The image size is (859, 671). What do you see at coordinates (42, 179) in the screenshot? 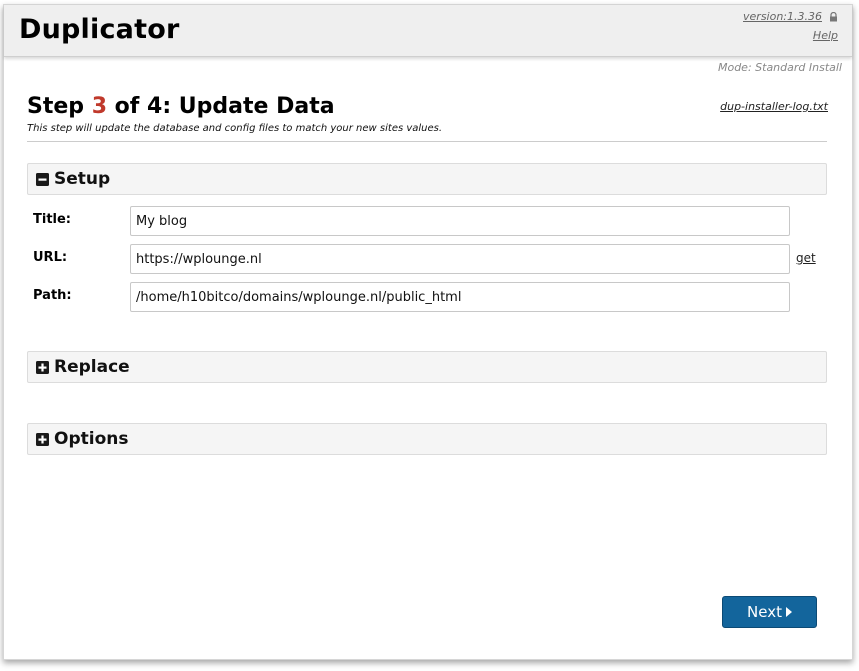
I see `minus-square-icon` at bounding box center [42, 179].